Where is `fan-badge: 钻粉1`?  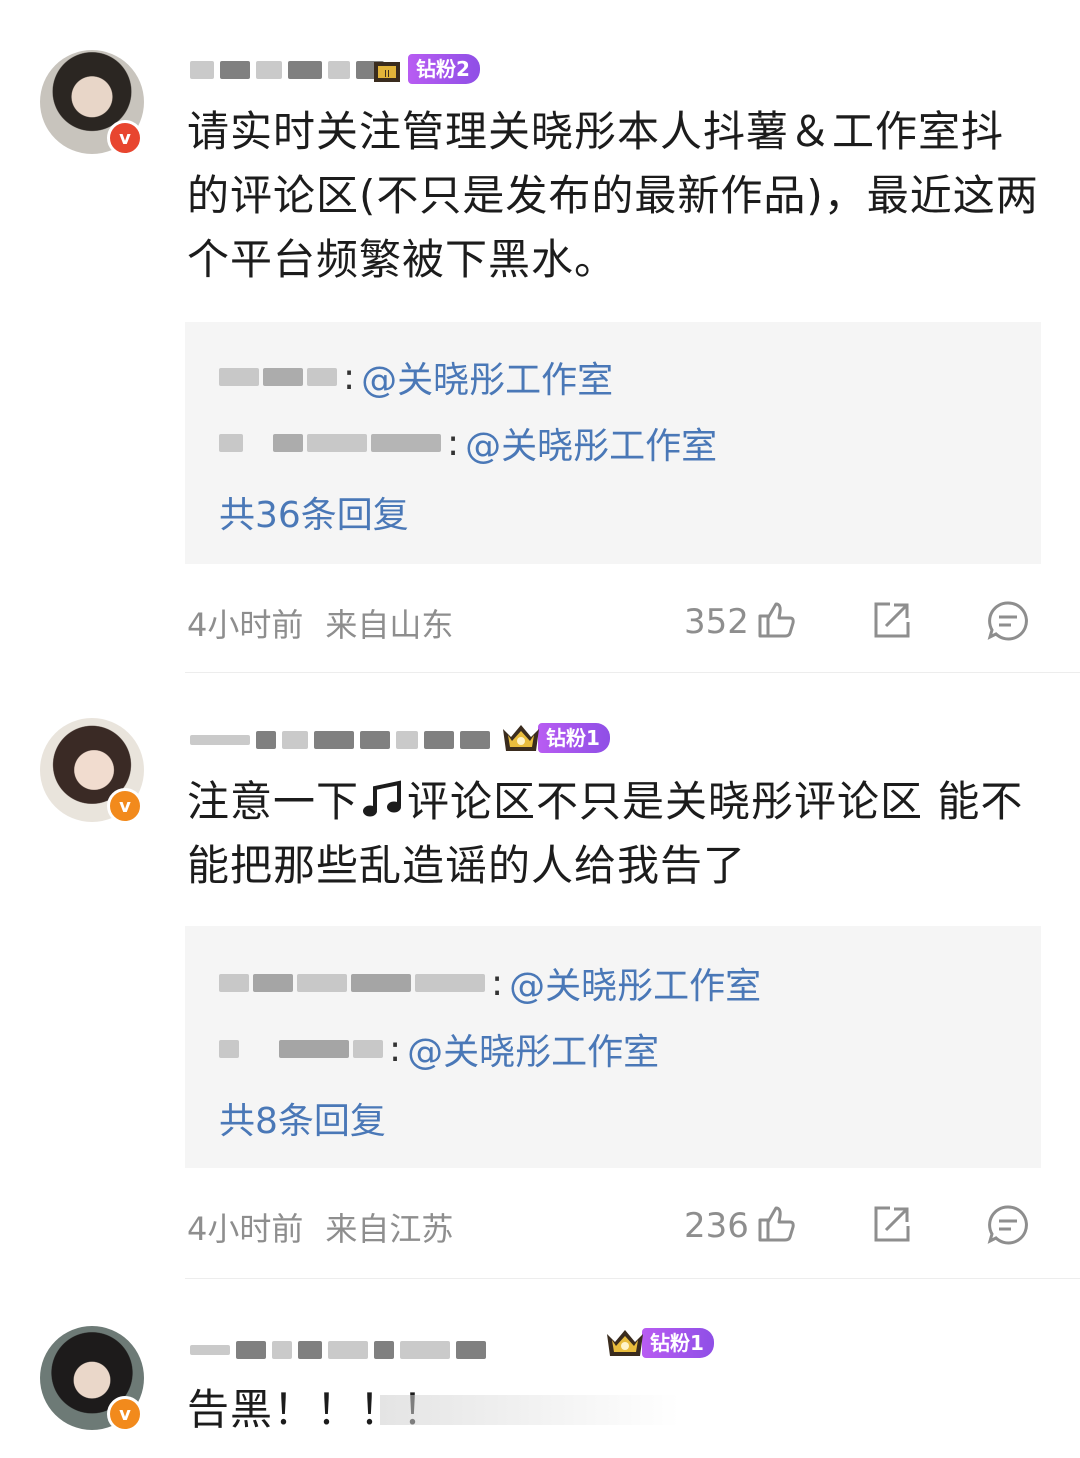 fan-badge: 钻粉1 is located at coordinates (659, 1343).